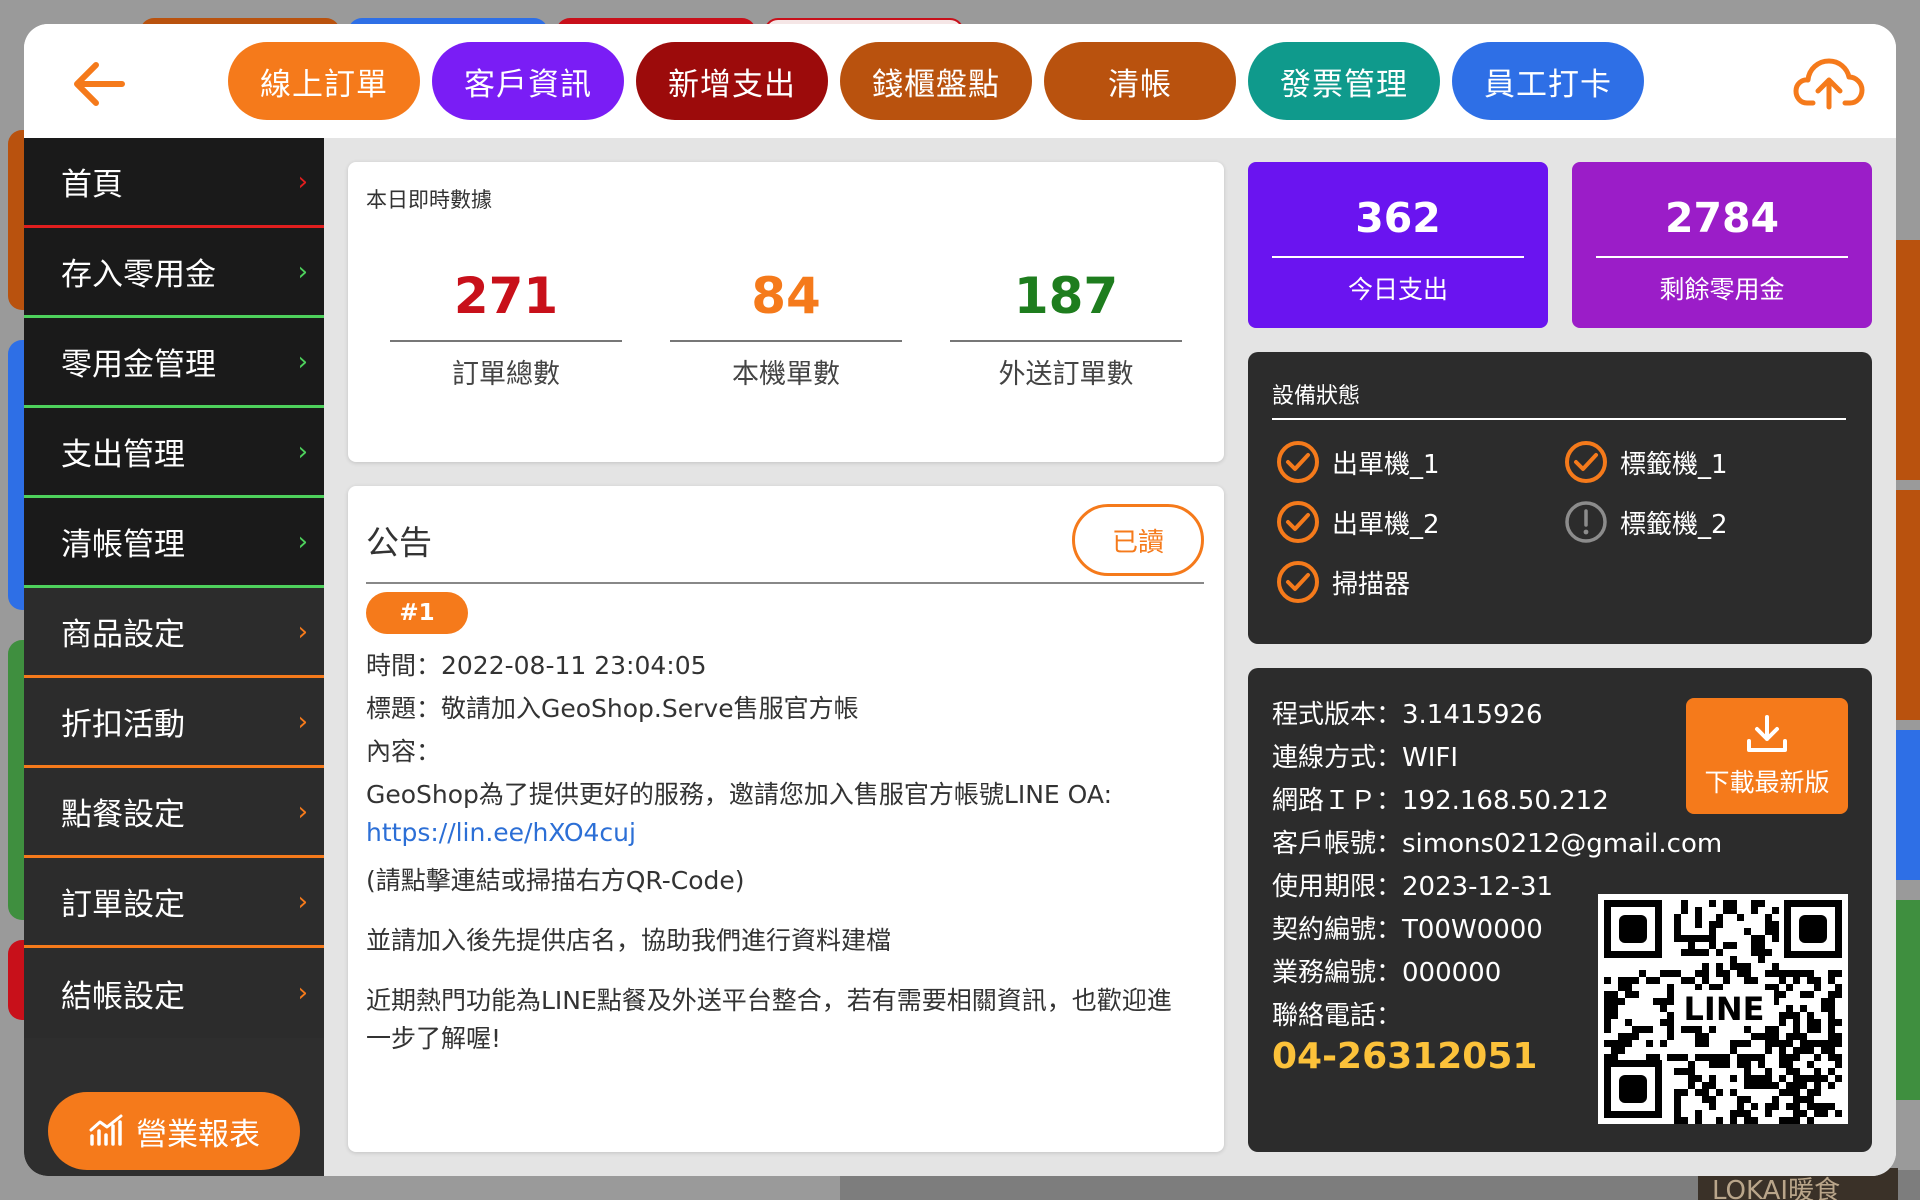 This screenshot has height=1200, width=1920. I want to click on info-sales-id: 業務編號：000000, so click(1387, 973).